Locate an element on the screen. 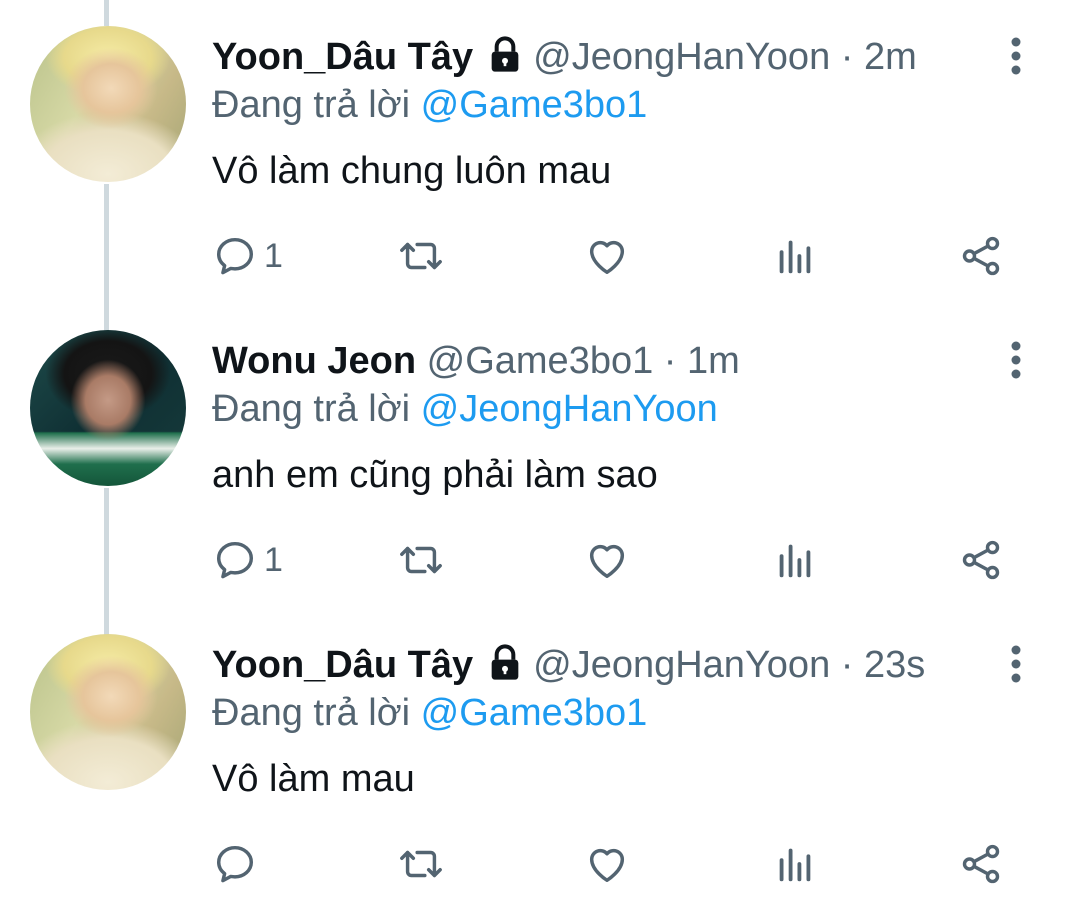 This screenshot has width=1080, height=902. replying-to: Đang trả lời @JeongHanYoon is located at coordinates (465, 409).